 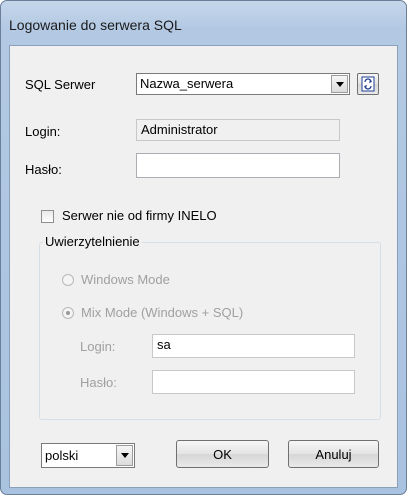 I want to click on server-combobox-value: Nazwa_serwera, so click(x=187, y=83).